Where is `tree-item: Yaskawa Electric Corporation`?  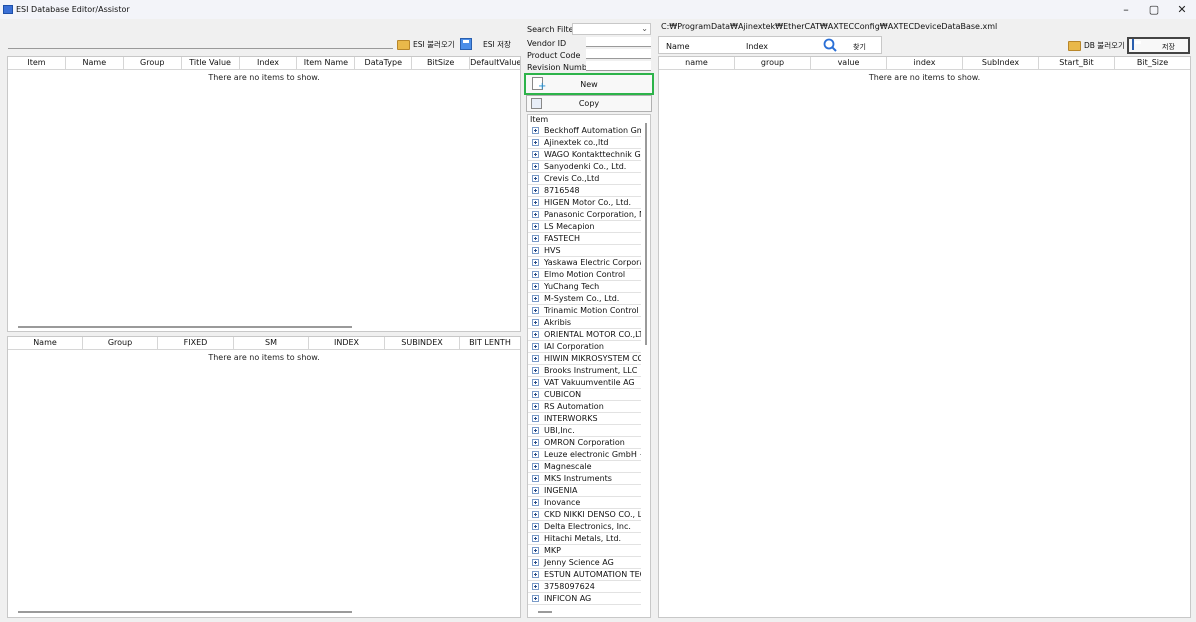
tree-item: Yaskawa Electric Corporation is located at coordinates (584, 263).